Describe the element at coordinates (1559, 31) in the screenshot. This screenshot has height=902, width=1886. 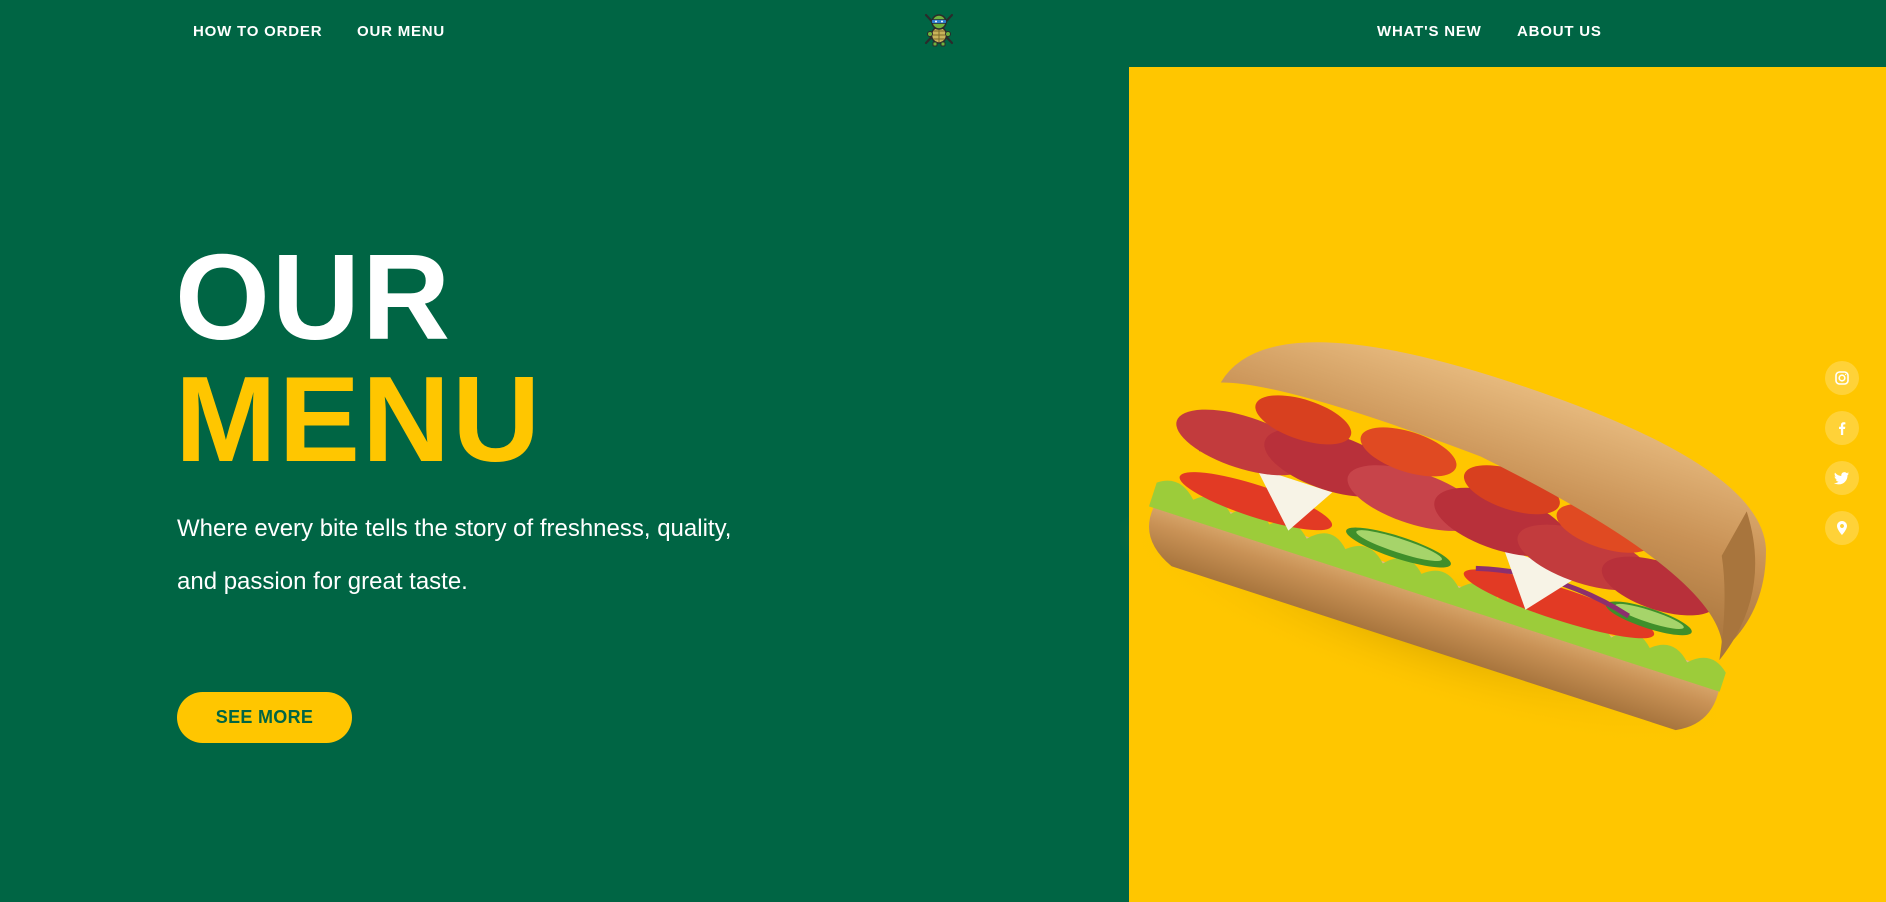
I see `nav-about-us: ABOUT US` at that location.